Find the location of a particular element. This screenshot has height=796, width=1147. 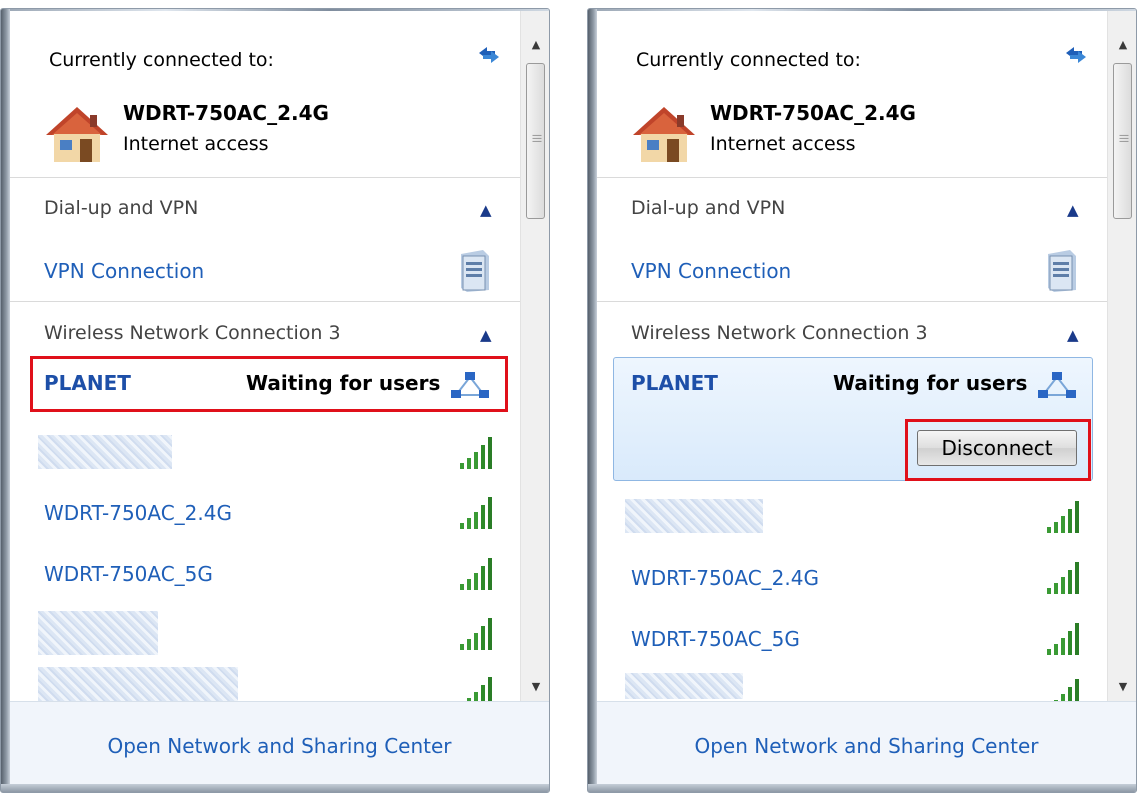

highlight-box-disconnect: Disconnect is located at coordinates (998, 450).